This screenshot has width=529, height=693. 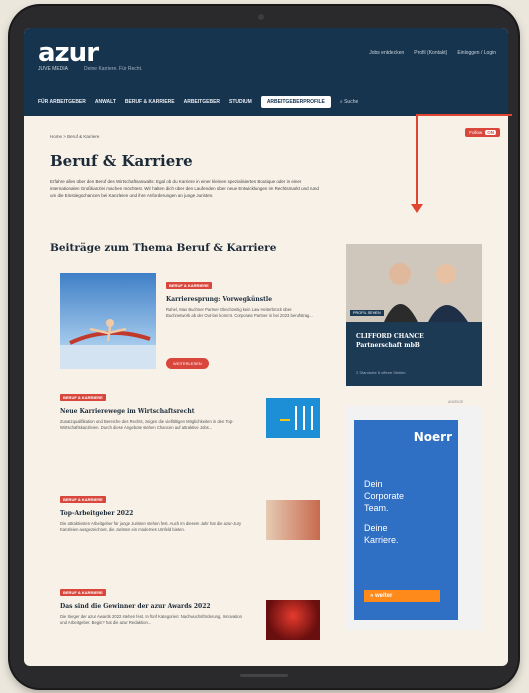 I want to click on logo-sub: JUVE MEDIA, so click(x=53, y=69).